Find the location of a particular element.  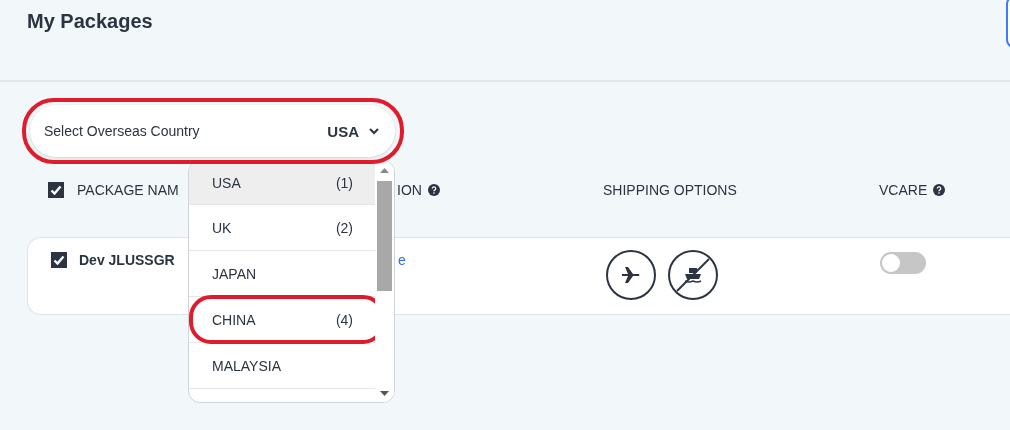

scrollbar is located at coordinates (384, 281).